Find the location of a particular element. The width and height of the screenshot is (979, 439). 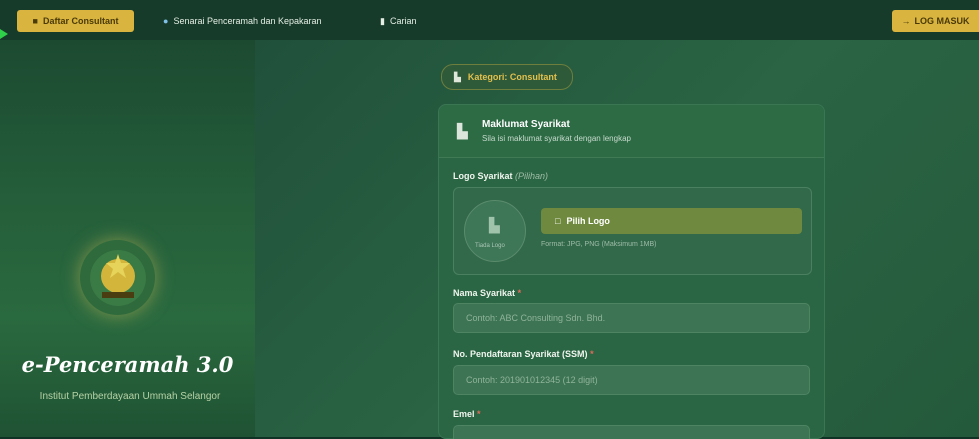

category-label: Kategori: Consultant is located at coordinates (512, 77).